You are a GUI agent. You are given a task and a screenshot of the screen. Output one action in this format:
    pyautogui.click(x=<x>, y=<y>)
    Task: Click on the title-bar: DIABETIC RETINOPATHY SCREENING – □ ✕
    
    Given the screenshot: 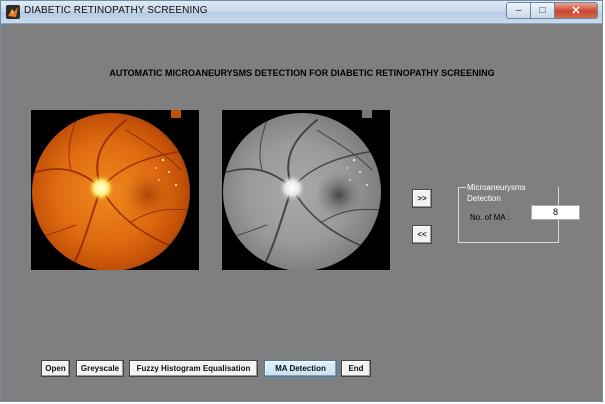 What is the action you would take?
    pyautogui.click(x=301, y=12)
    